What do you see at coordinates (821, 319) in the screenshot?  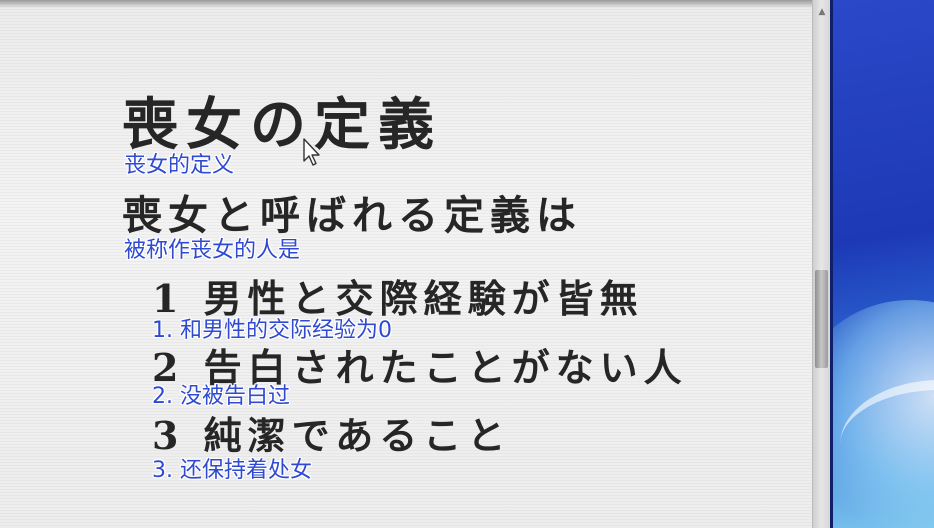 I see `scrollbar-thumb` at bounding box center [821, 319].